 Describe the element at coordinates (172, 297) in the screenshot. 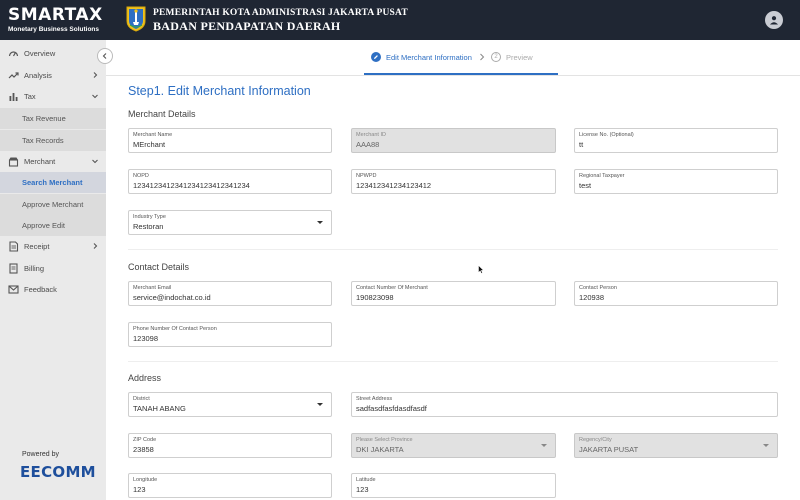

I see `field-value: service@indochat.co.id` at that location.